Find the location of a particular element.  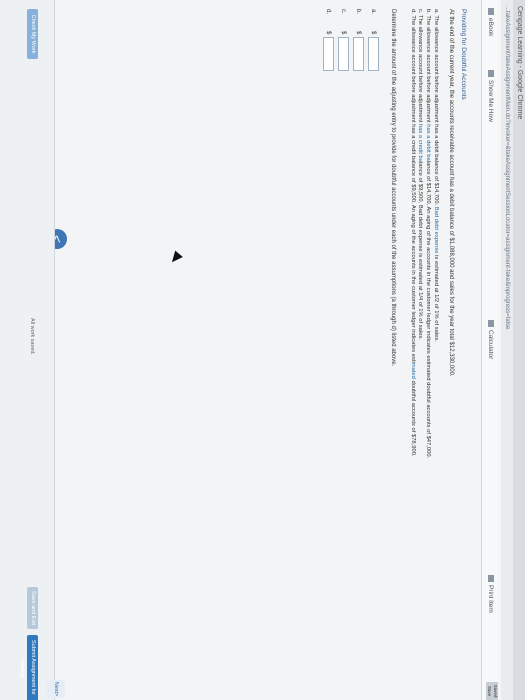

answer-input-b is located at coordinates (358, 54).